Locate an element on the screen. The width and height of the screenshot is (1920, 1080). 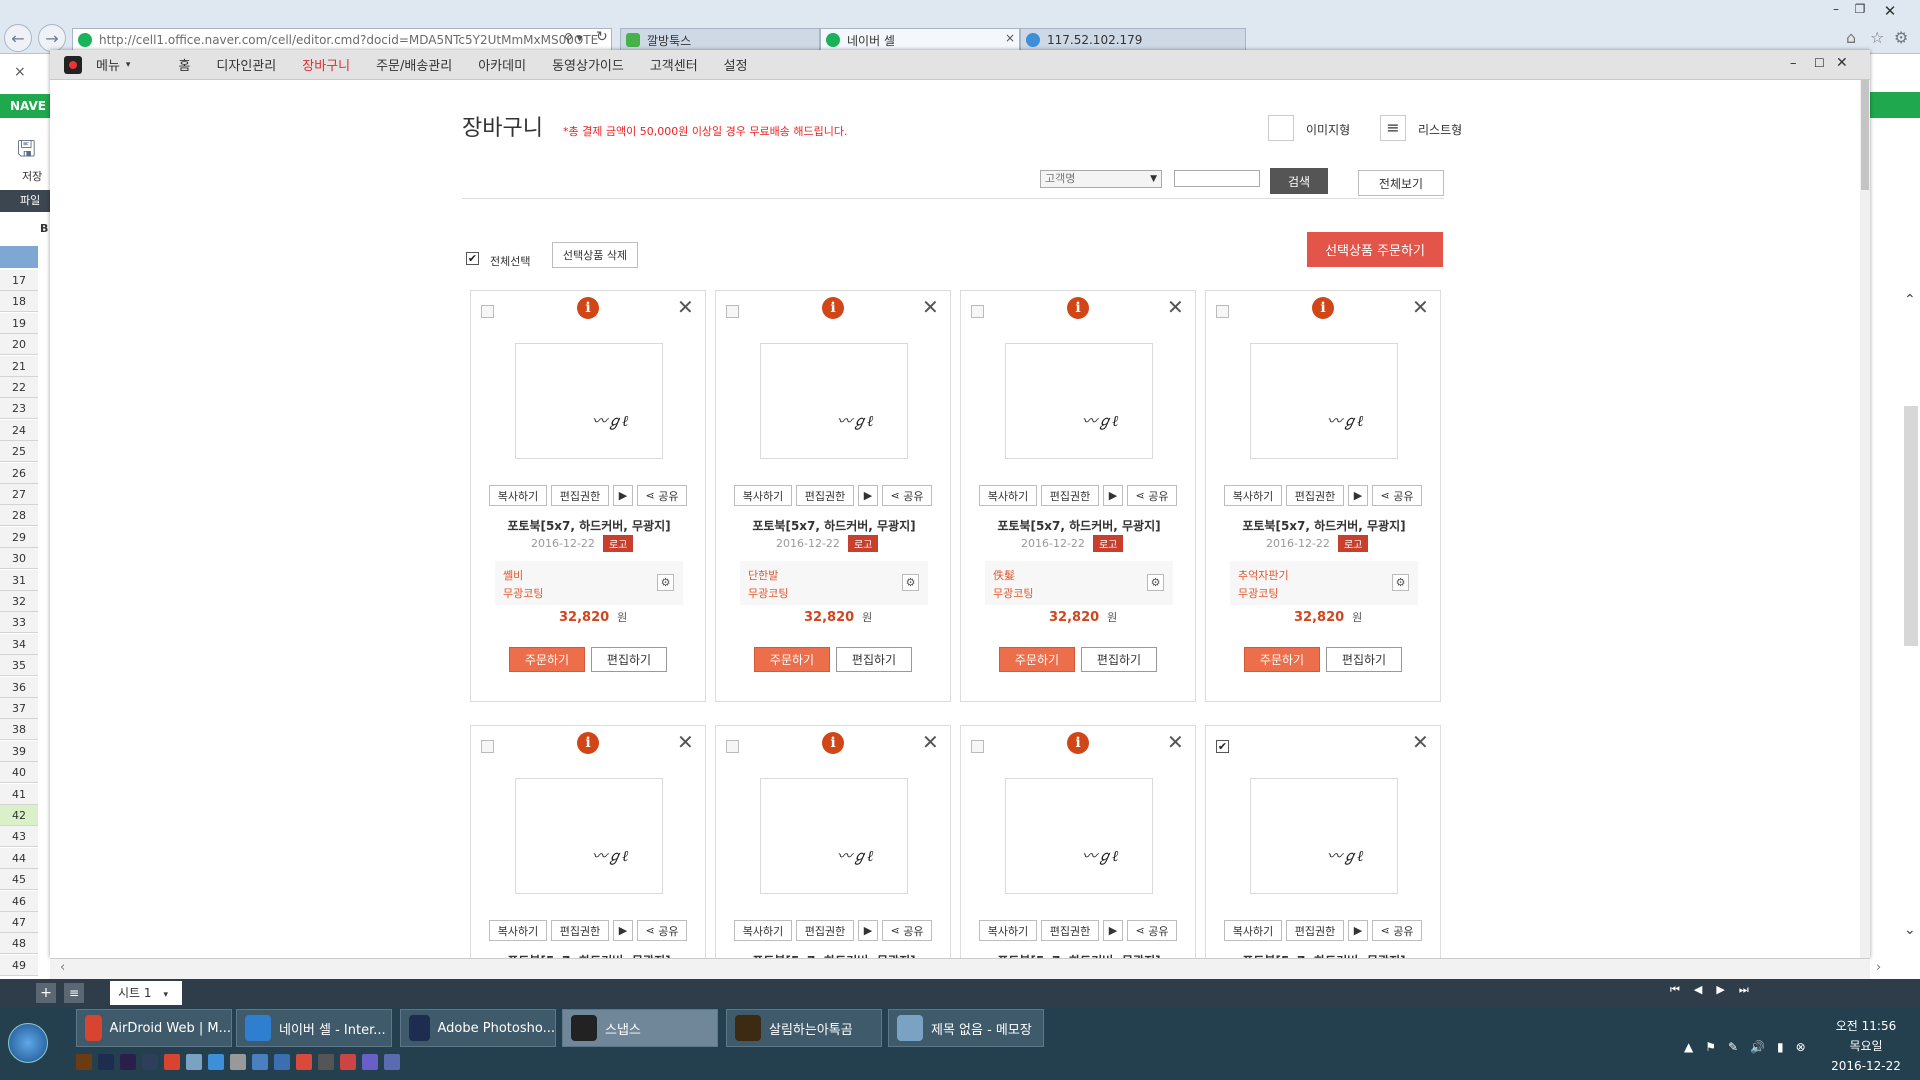
select-all-cells is located at coordinates (19, 257).